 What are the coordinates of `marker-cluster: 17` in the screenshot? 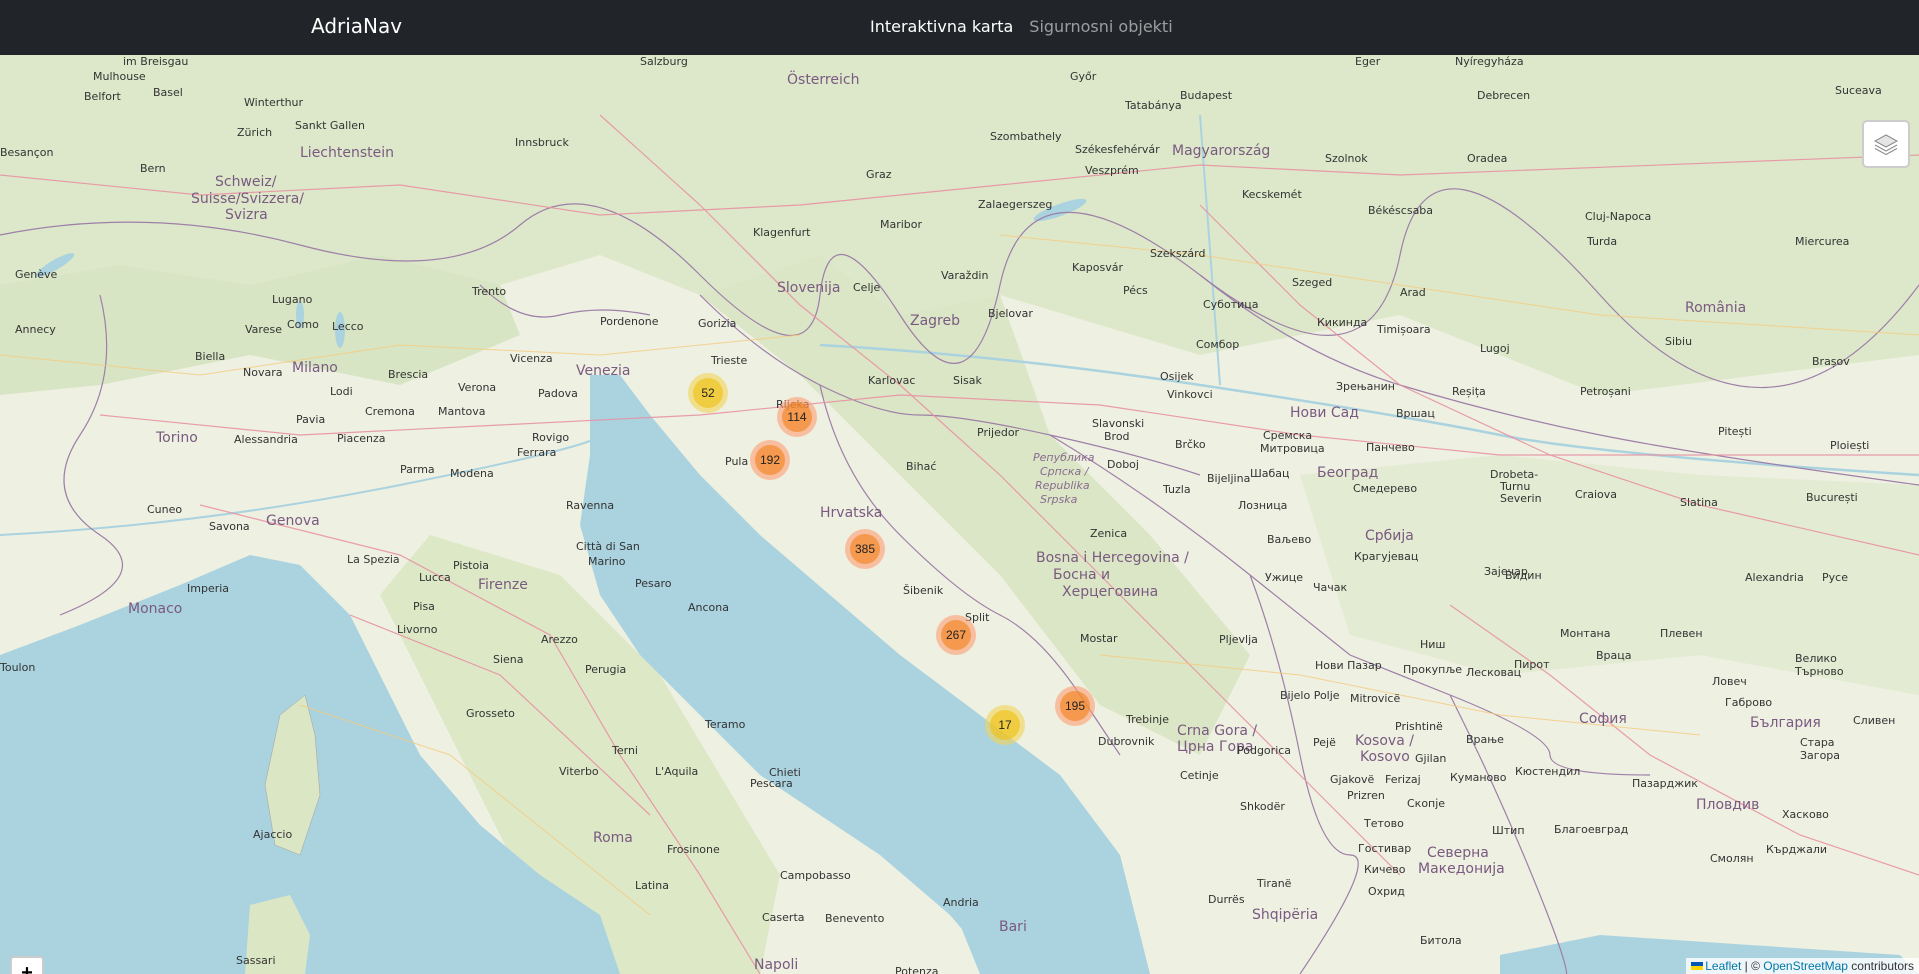 It's located at (1005, 725).